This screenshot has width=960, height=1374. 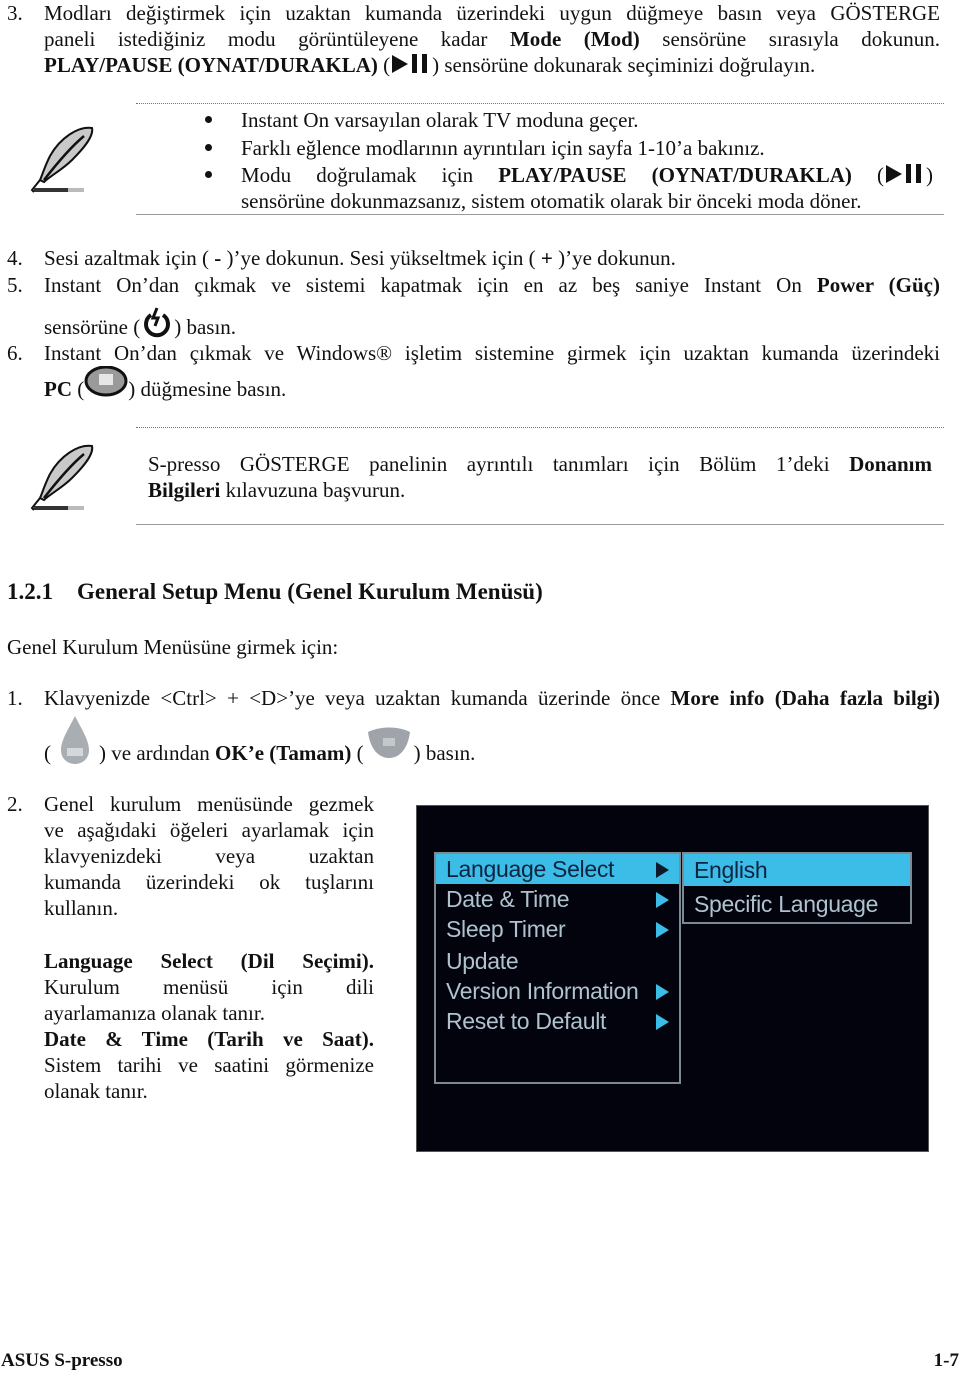 What do you see at coordinates (62, 159) in the screenshot?
I see `feather-note-icon` at bounding box center [62, 159].